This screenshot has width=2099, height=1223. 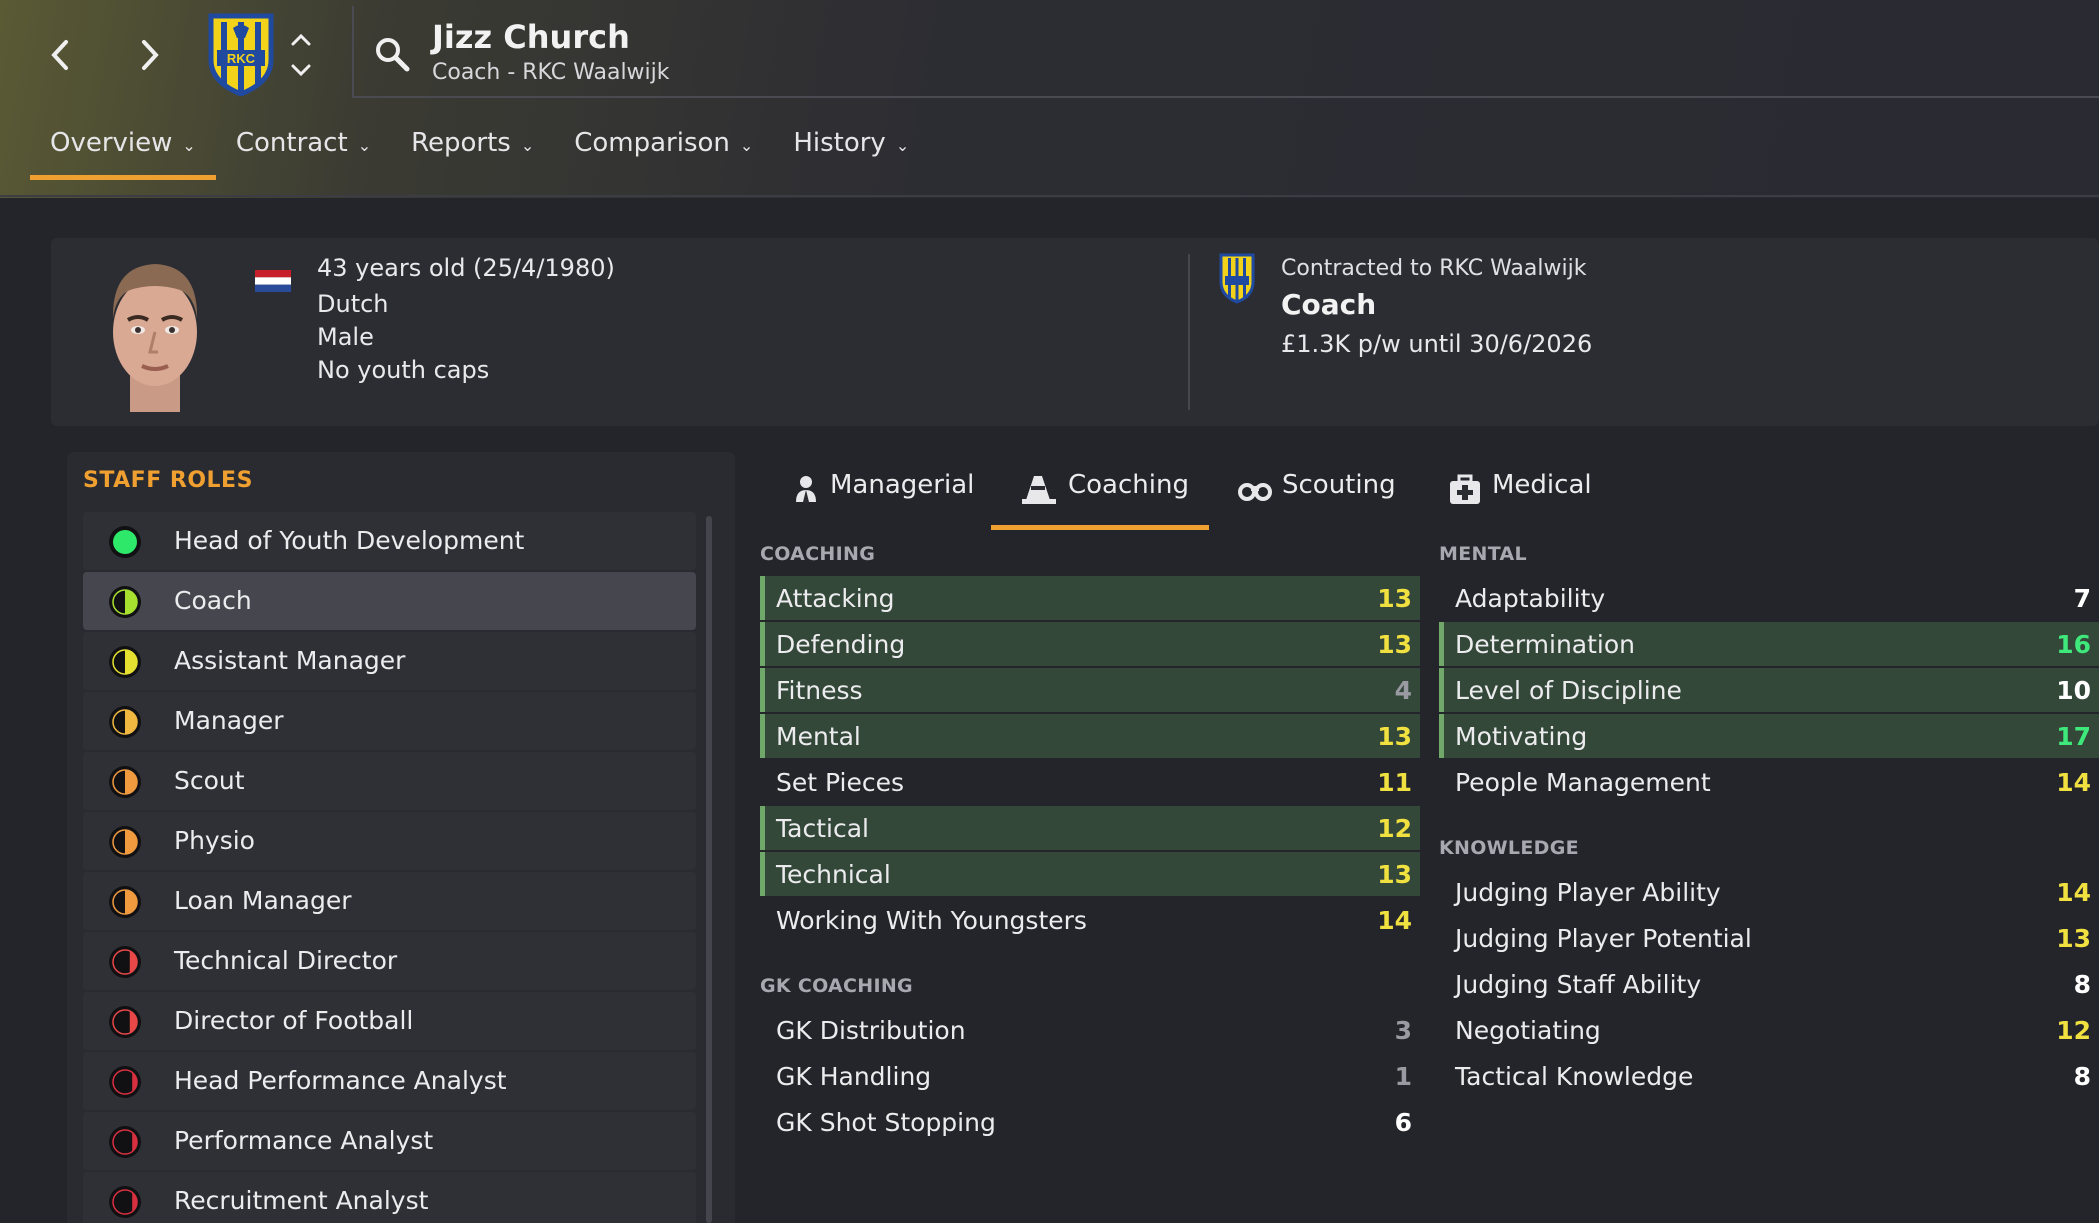 I want to click on staff-role-row: Head Performance Analyst, so click(x=389, y=1081).